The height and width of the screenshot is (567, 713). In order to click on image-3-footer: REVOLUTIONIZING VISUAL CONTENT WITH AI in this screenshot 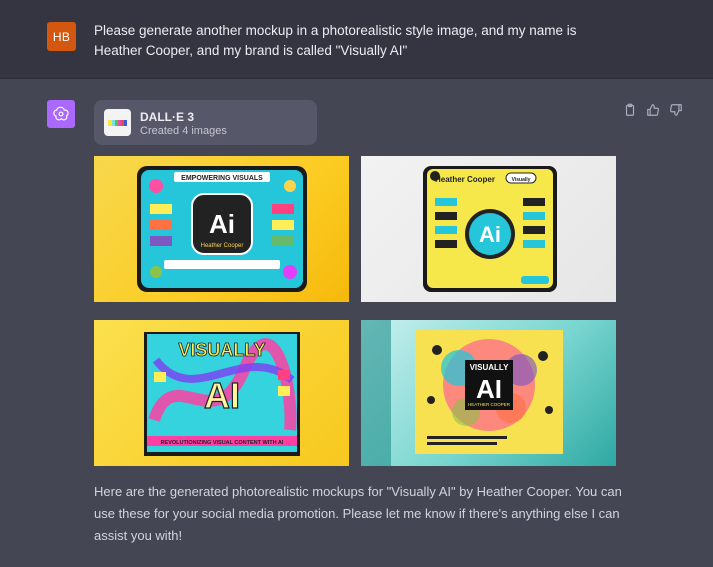, I will do `click(222, 443)`.